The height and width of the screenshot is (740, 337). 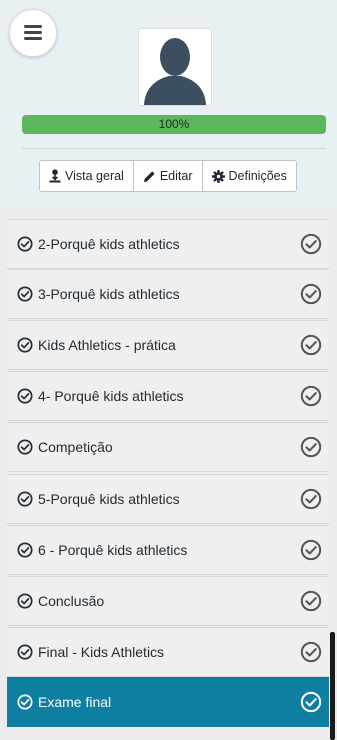 I want to click on lesson-row: 6 - Porquê kids athletics, so click(x=168, y=550).